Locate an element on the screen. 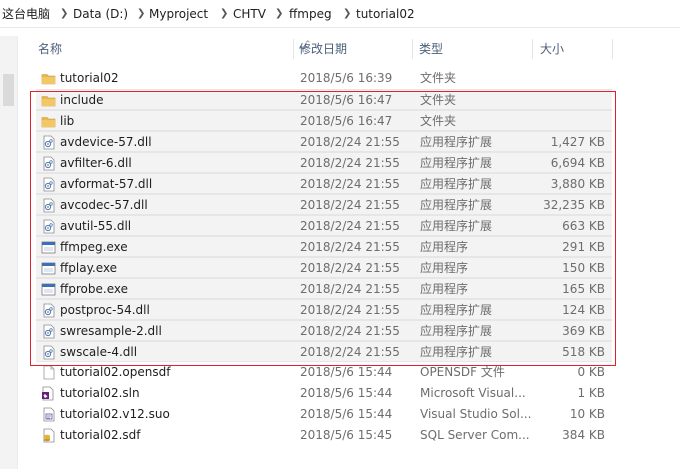 This screenshot has width=680, height=469. file-size: 369 KB is located at coordinates (583, 331).